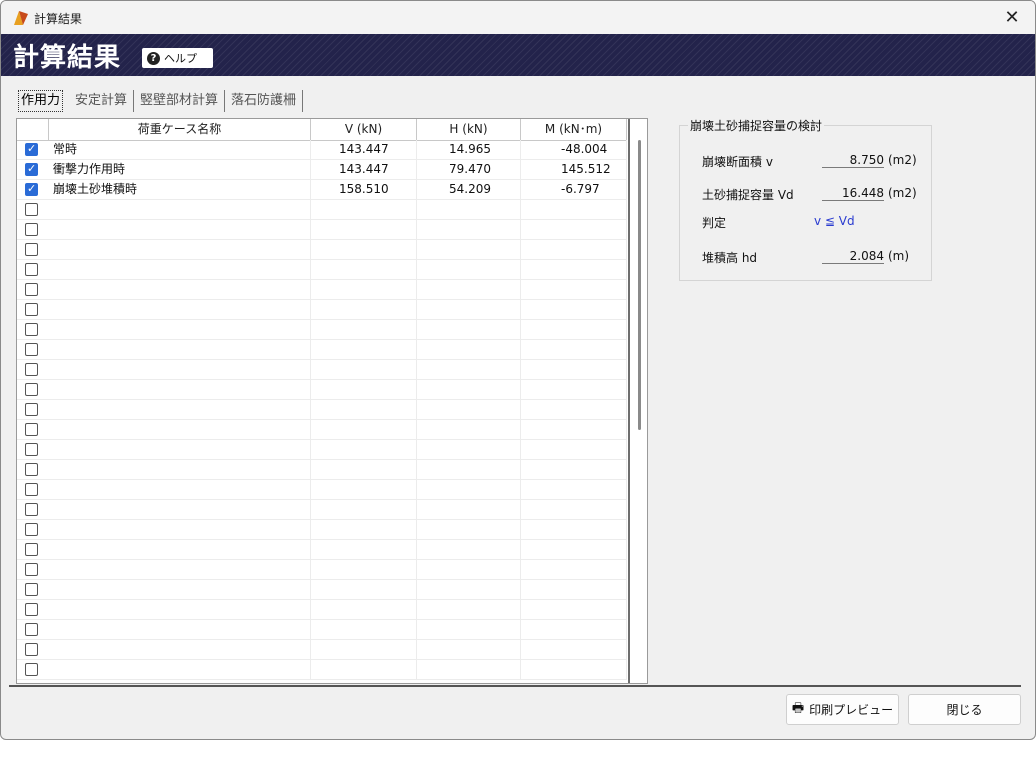 This screenshot has height=783, width=1036. What do you see at coordinates (639, 285) in the screenshot?
I see `vertical-scrollbar` at bounding box center [639, 285].